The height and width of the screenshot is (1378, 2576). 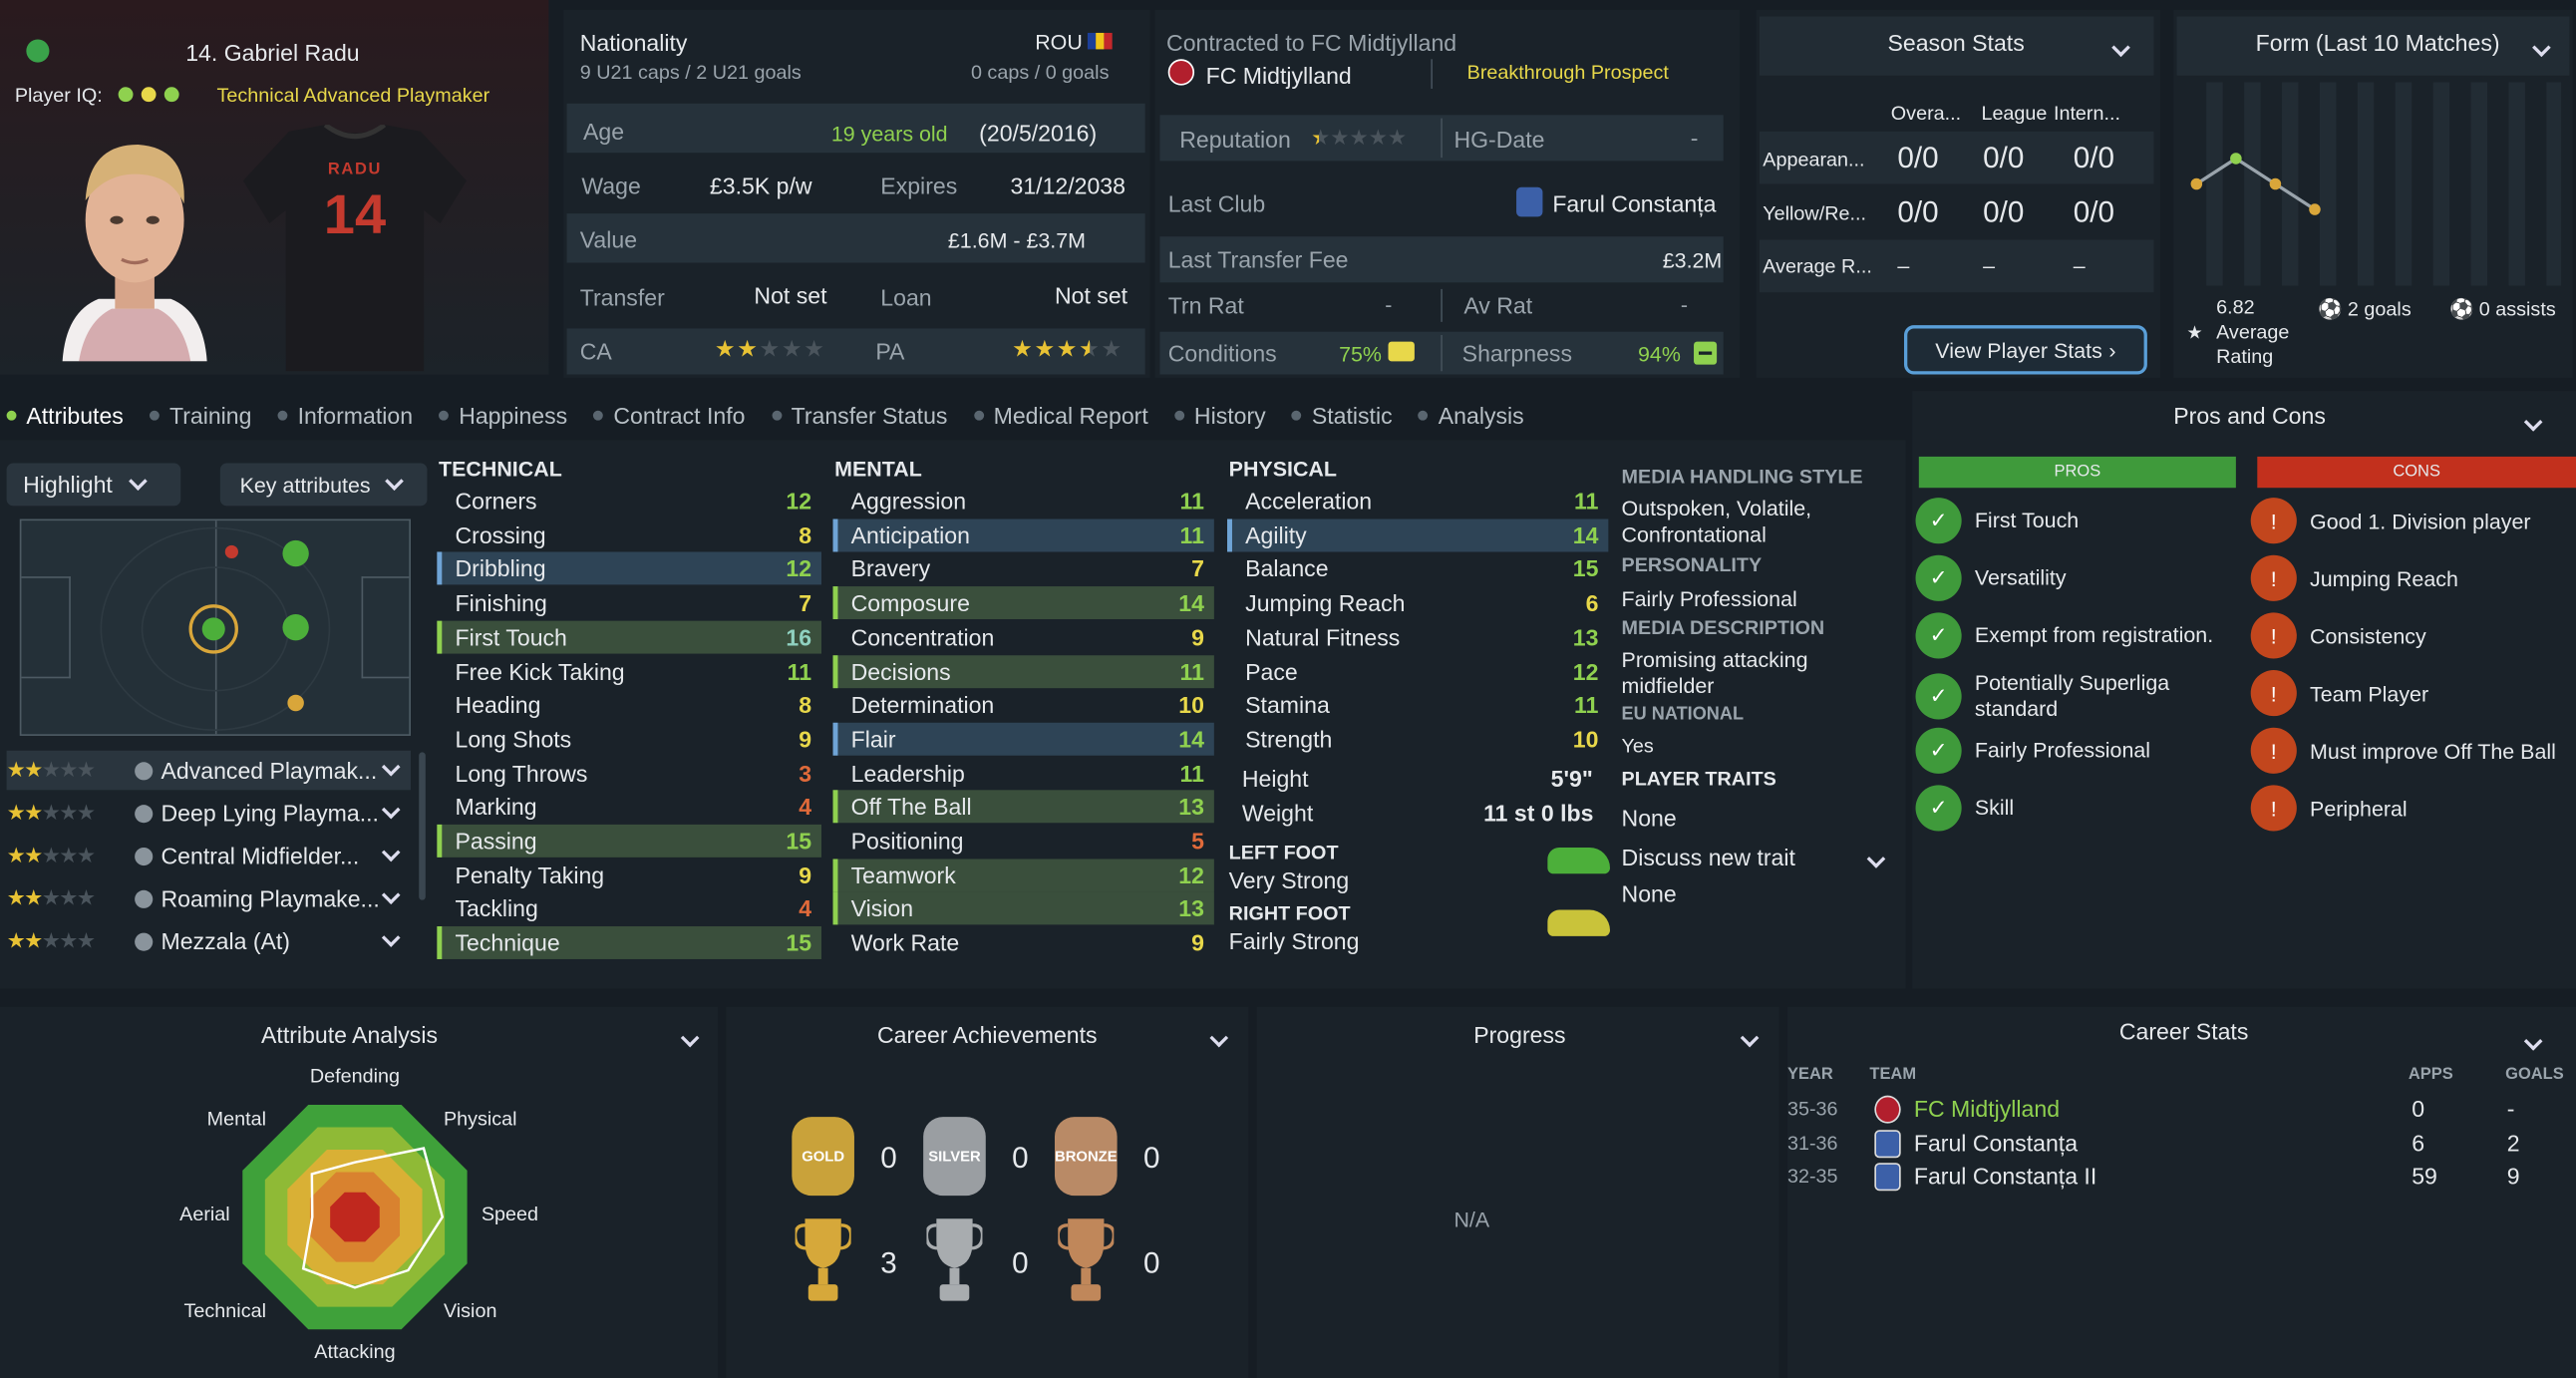 What do you see at coordinates (2005, 1176) in the screenshot?
I see `career-team: Farul Constanța II` at bounding box center [2005, 1176].